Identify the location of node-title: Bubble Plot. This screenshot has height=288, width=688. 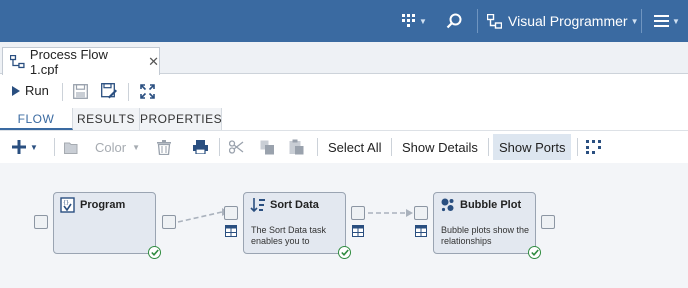
(491, 205).